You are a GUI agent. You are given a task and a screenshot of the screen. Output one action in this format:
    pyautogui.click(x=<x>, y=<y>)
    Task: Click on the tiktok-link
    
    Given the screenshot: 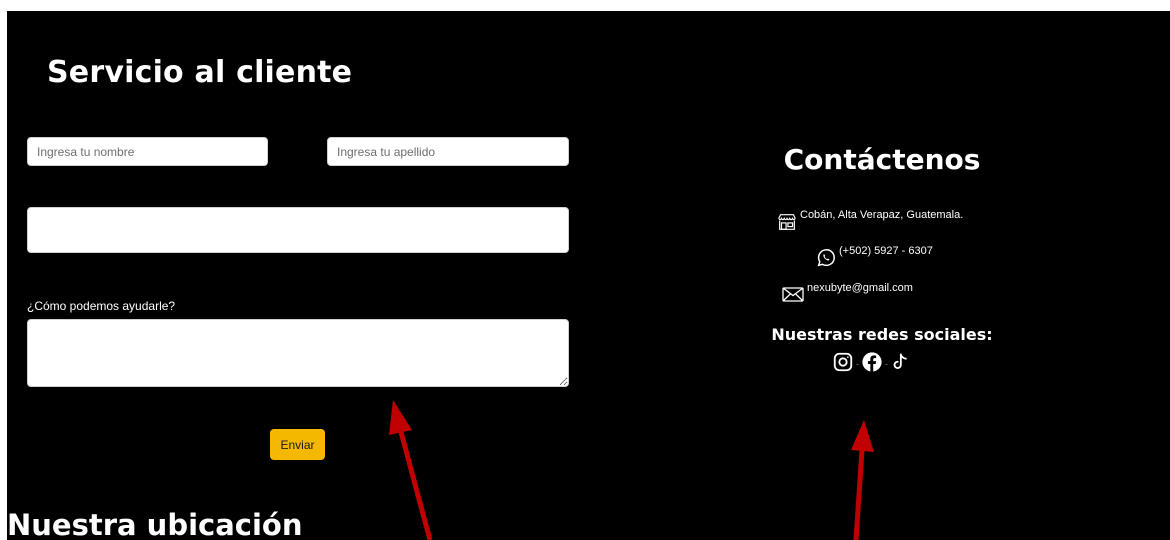 What is the action you would take?
    pyautogui.click(x=900, y=364)
    